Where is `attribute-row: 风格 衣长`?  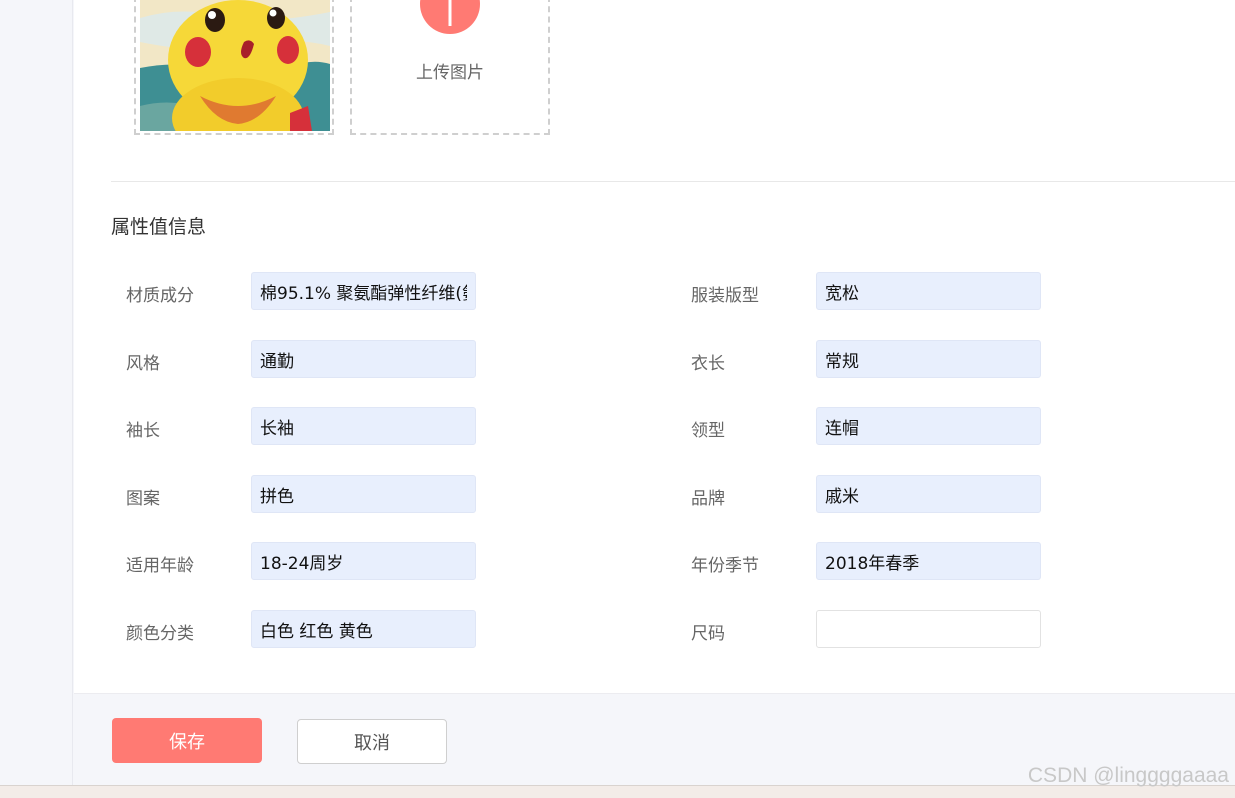
attribute-row: 风格 衣长 is located at coordinates (654, 359).